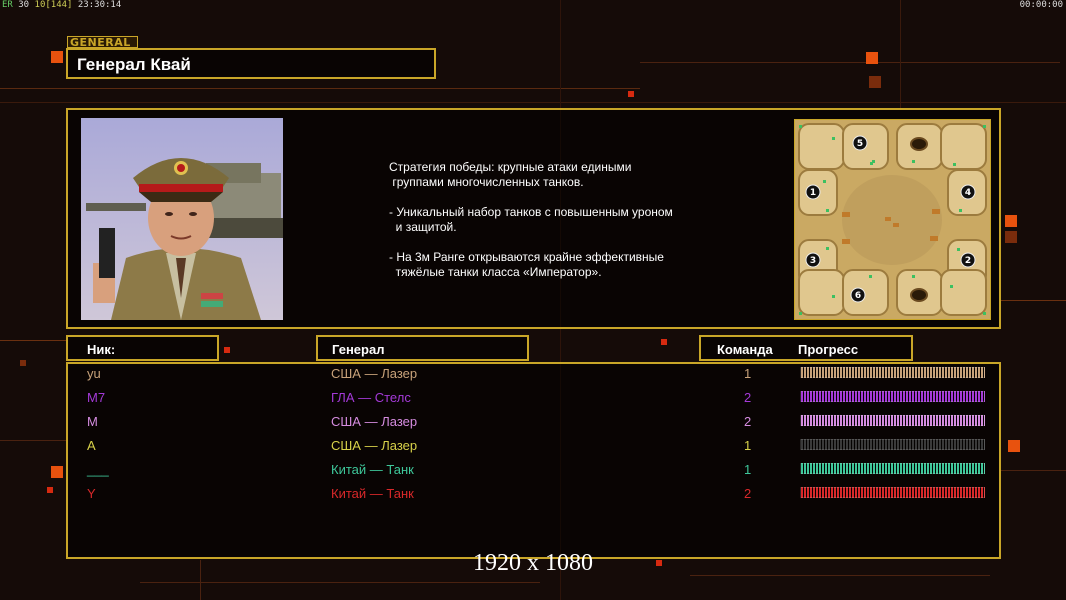 This screenshot has height=600, width=1066. I want to click on player-row: M7 ГЛА — Стелс 2, so click(533, 398).